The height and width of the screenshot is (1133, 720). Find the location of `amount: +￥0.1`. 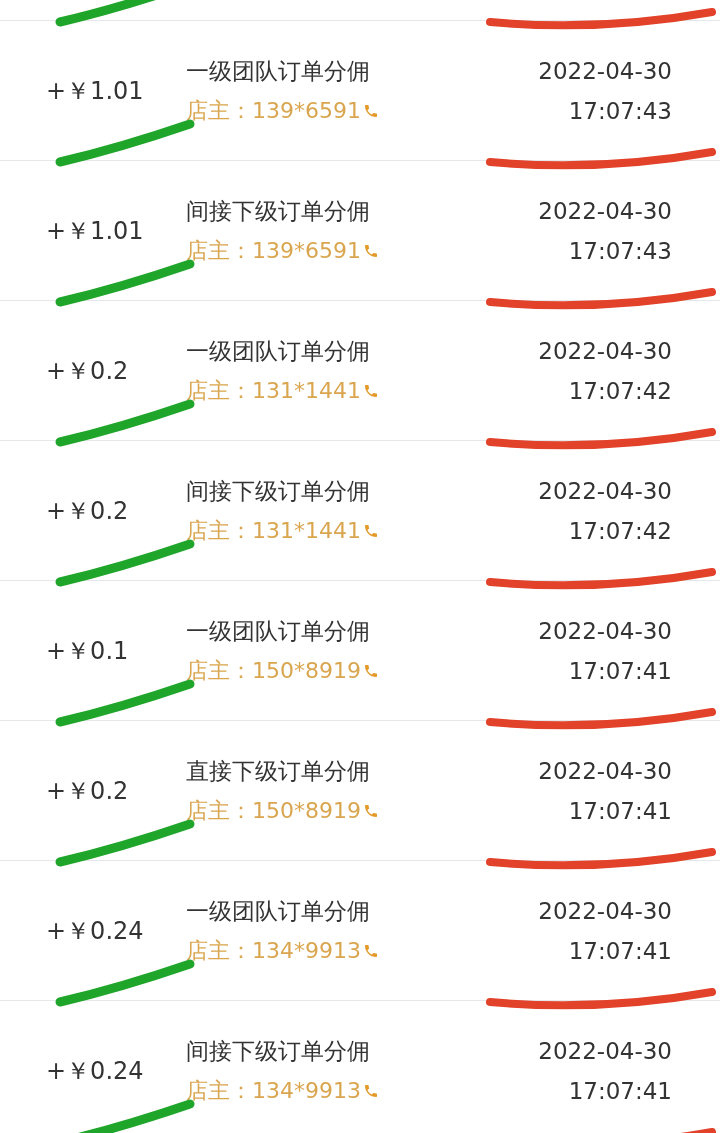

amount: +￥0.1 is located at coordinates (87, 650).